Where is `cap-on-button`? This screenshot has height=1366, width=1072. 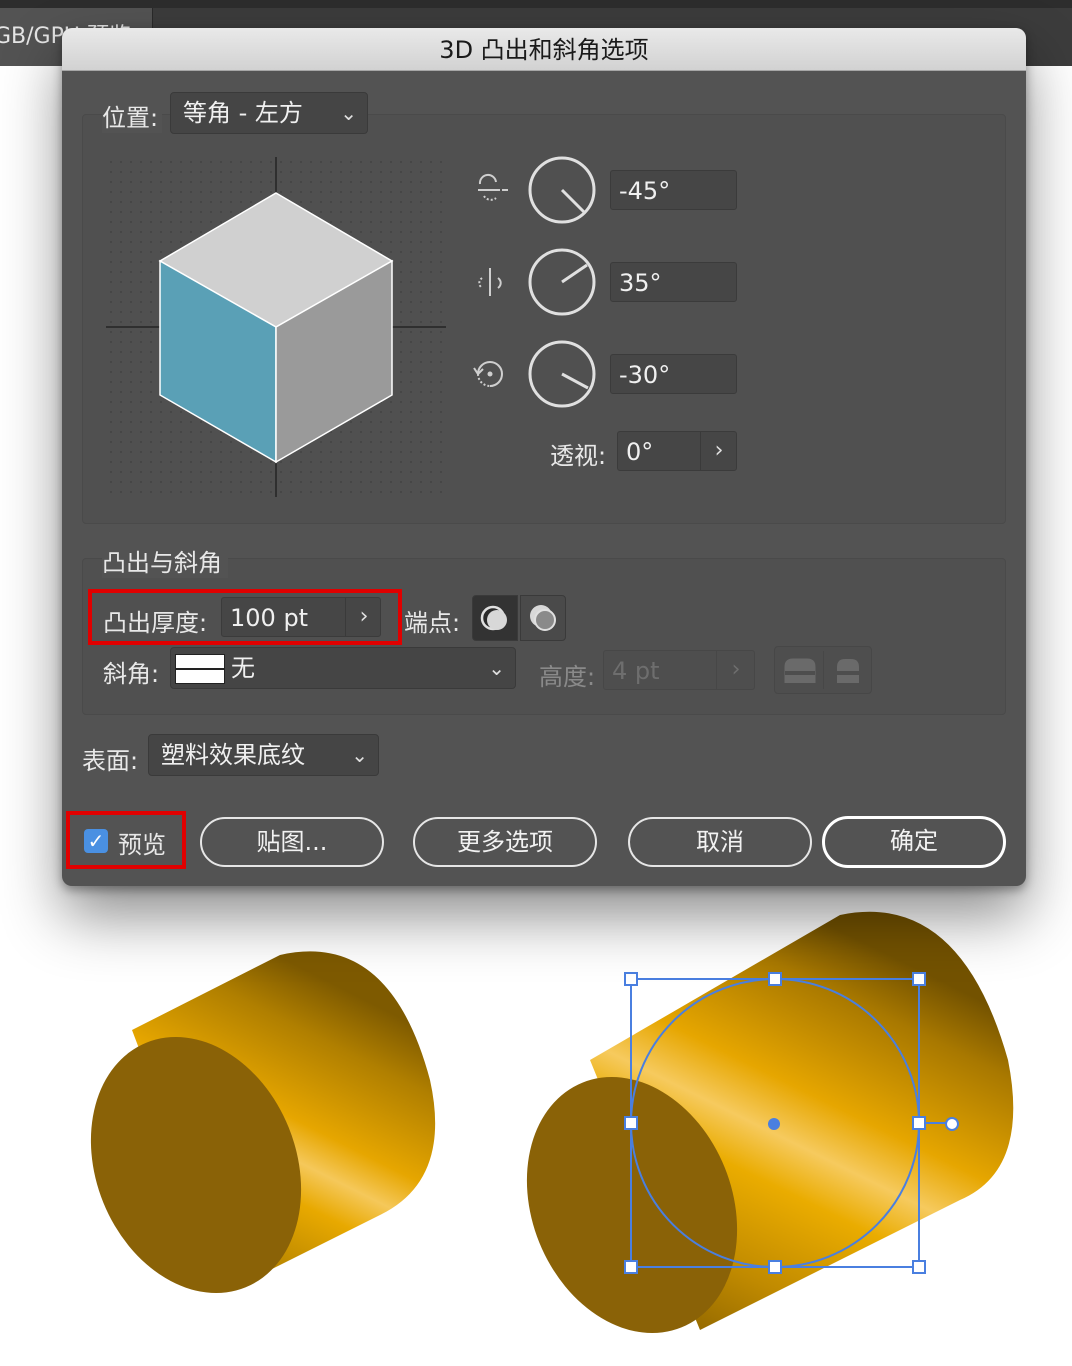
cap-on-button is located at coordinates (495, 618).